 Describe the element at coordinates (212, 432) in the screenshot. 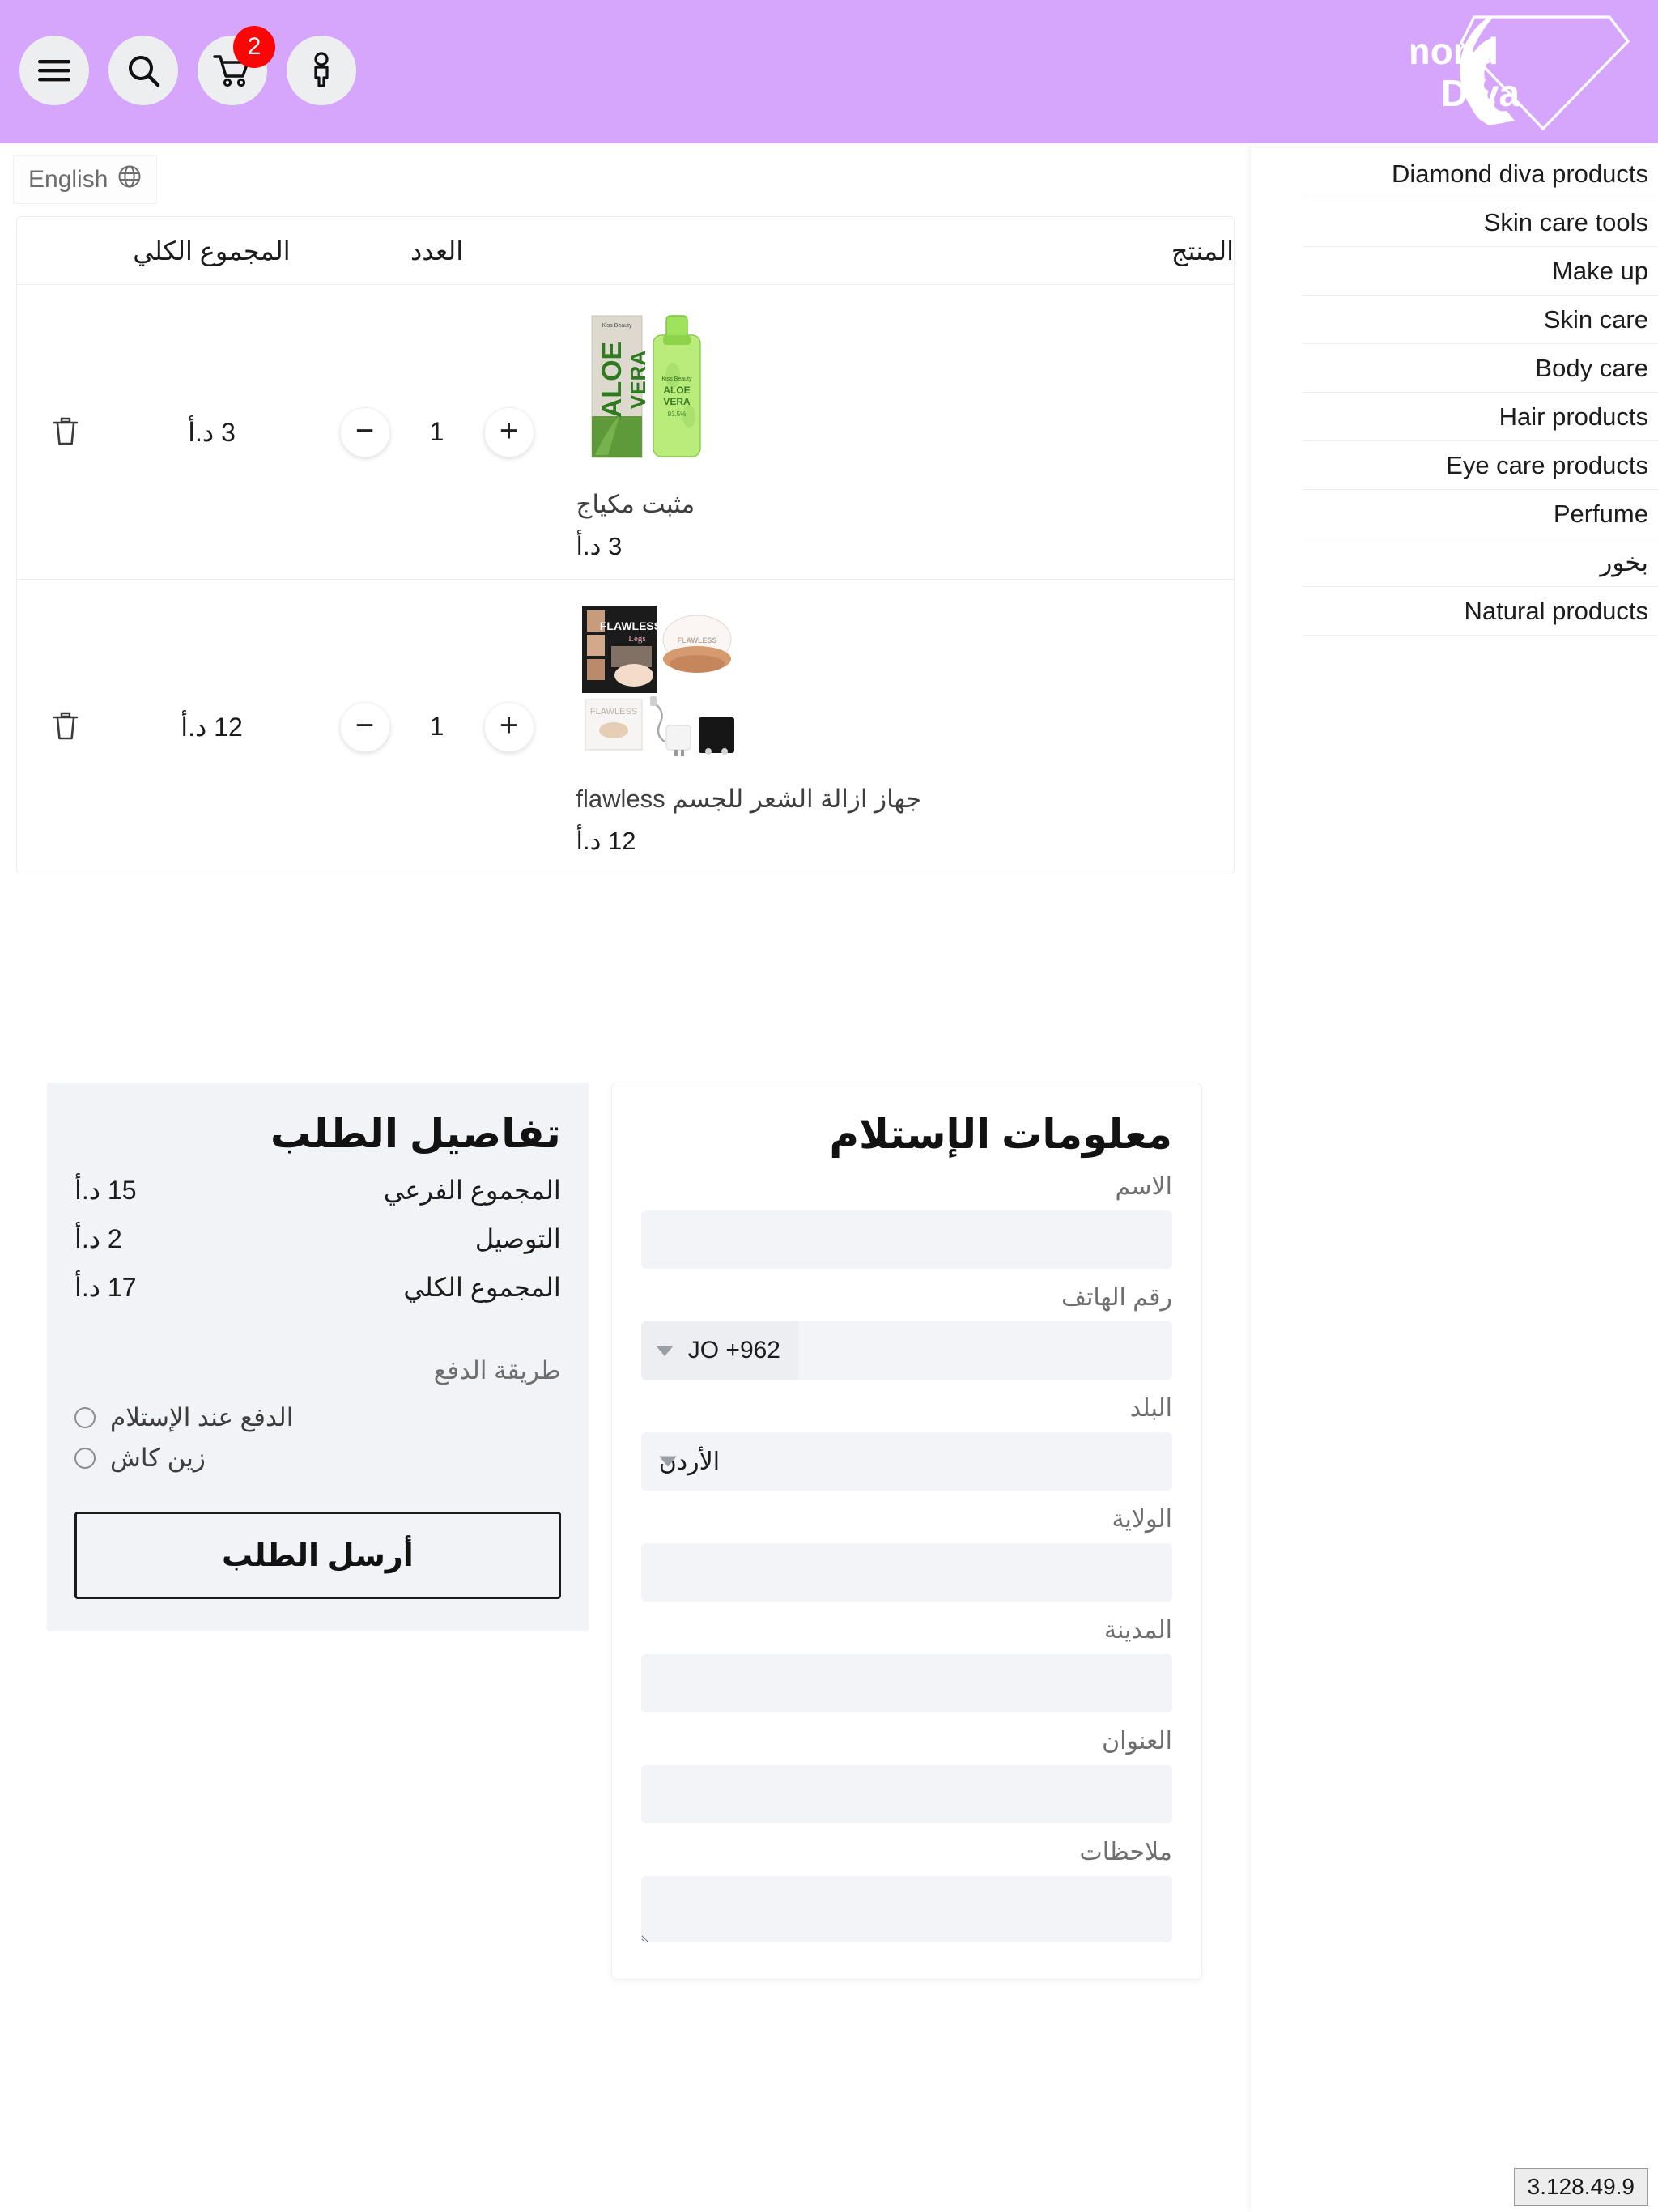

I see `cart-item-line-total: 3 د.أ` at that location.